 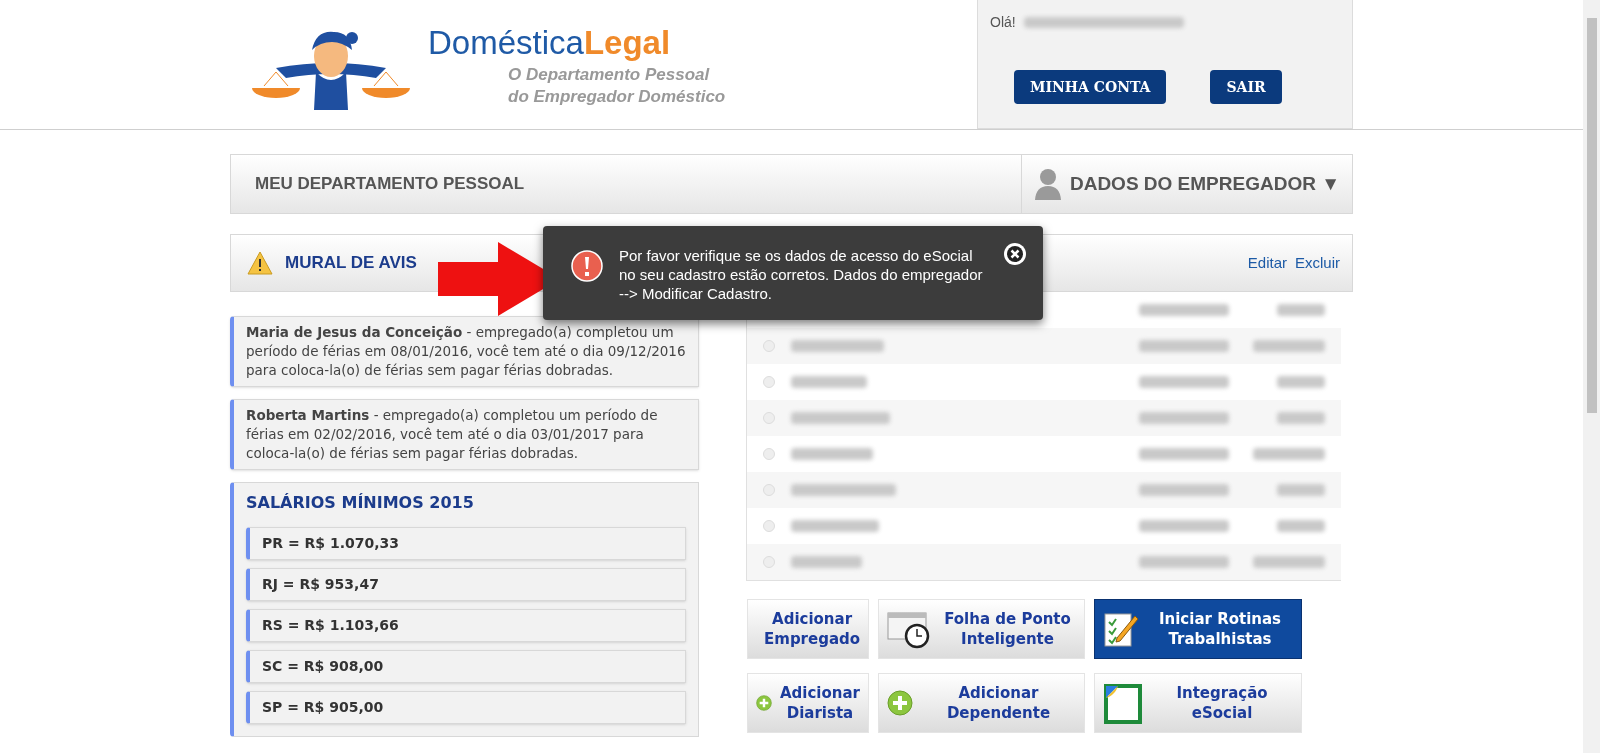 What do you see at coordinates (466, 584) in the screenshot?
I see `salary-item: RJ = R$ 953,47` at bounding box center [466, 584].